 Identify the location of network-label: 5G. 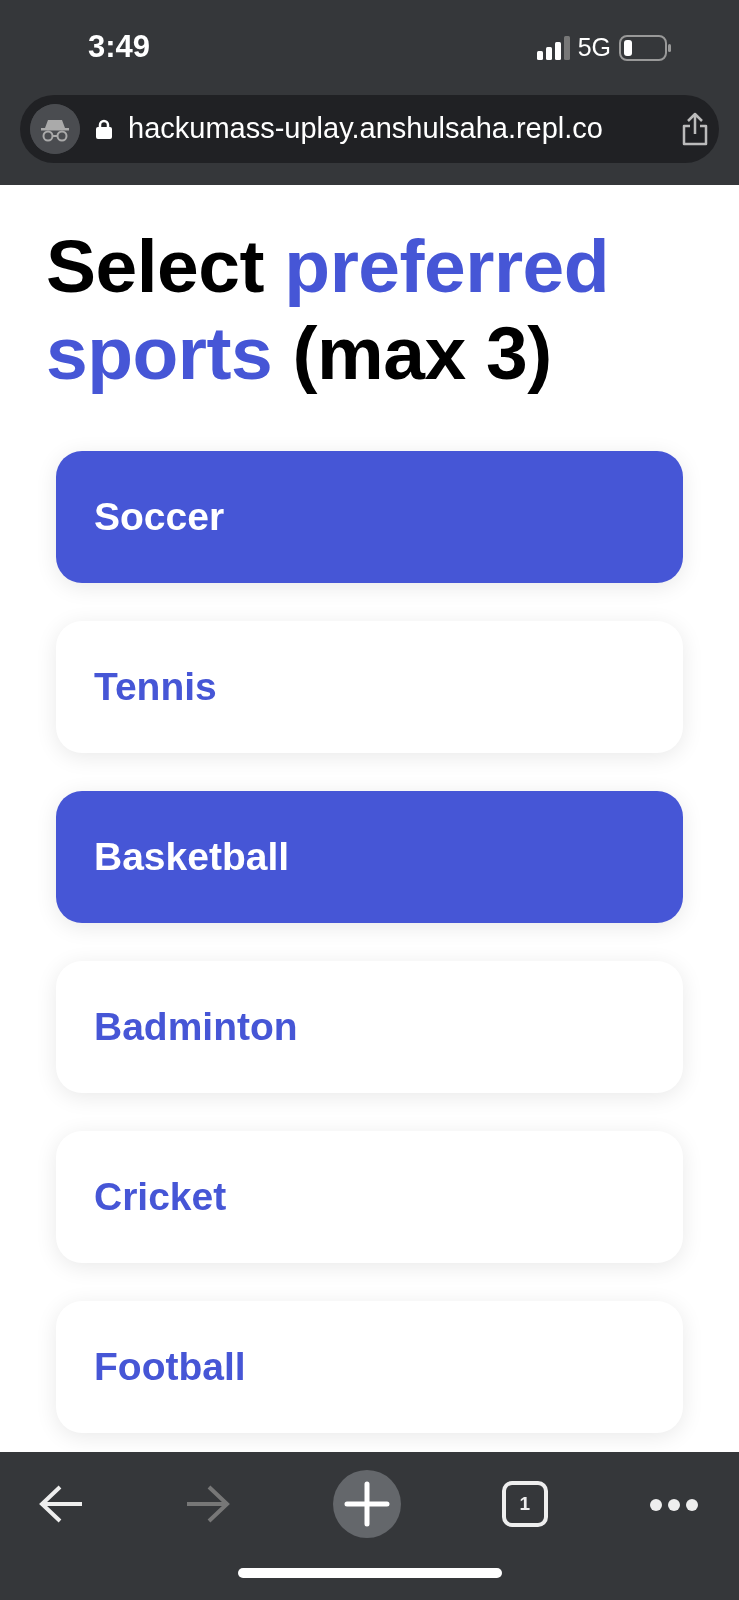
(594, 47).